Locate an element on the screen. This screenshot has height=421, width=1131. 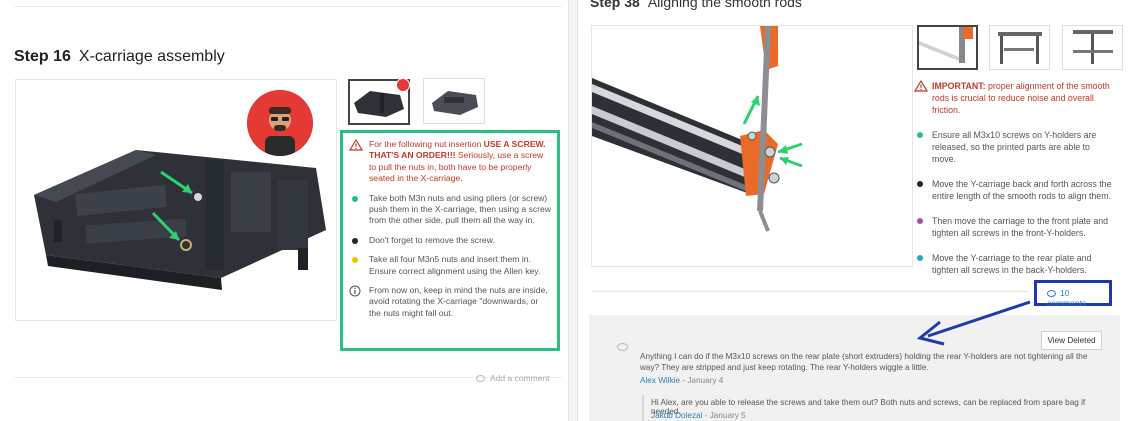
step-number: Step 16 is located at coordinates (42, 56).